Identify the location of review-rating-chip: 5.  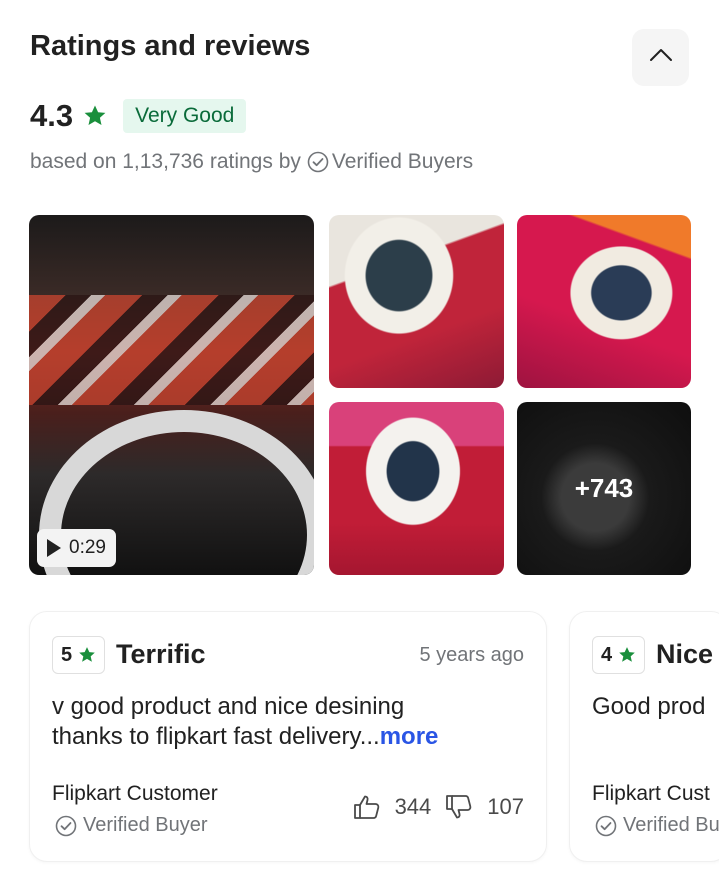
(79, 655).